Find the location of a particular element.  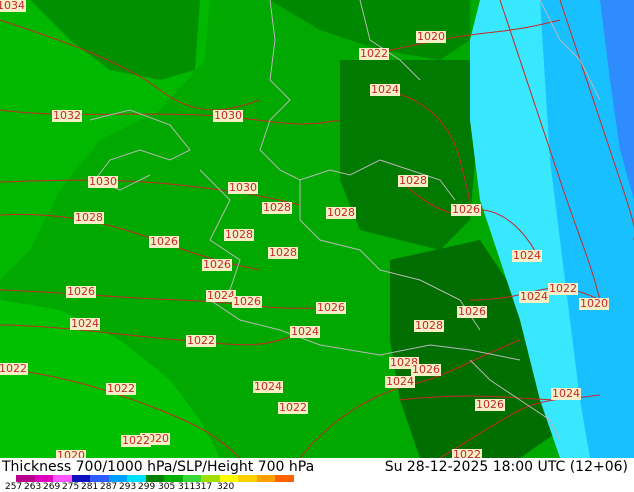

isobar-label: 1034 is located at coordinates (13, 6).